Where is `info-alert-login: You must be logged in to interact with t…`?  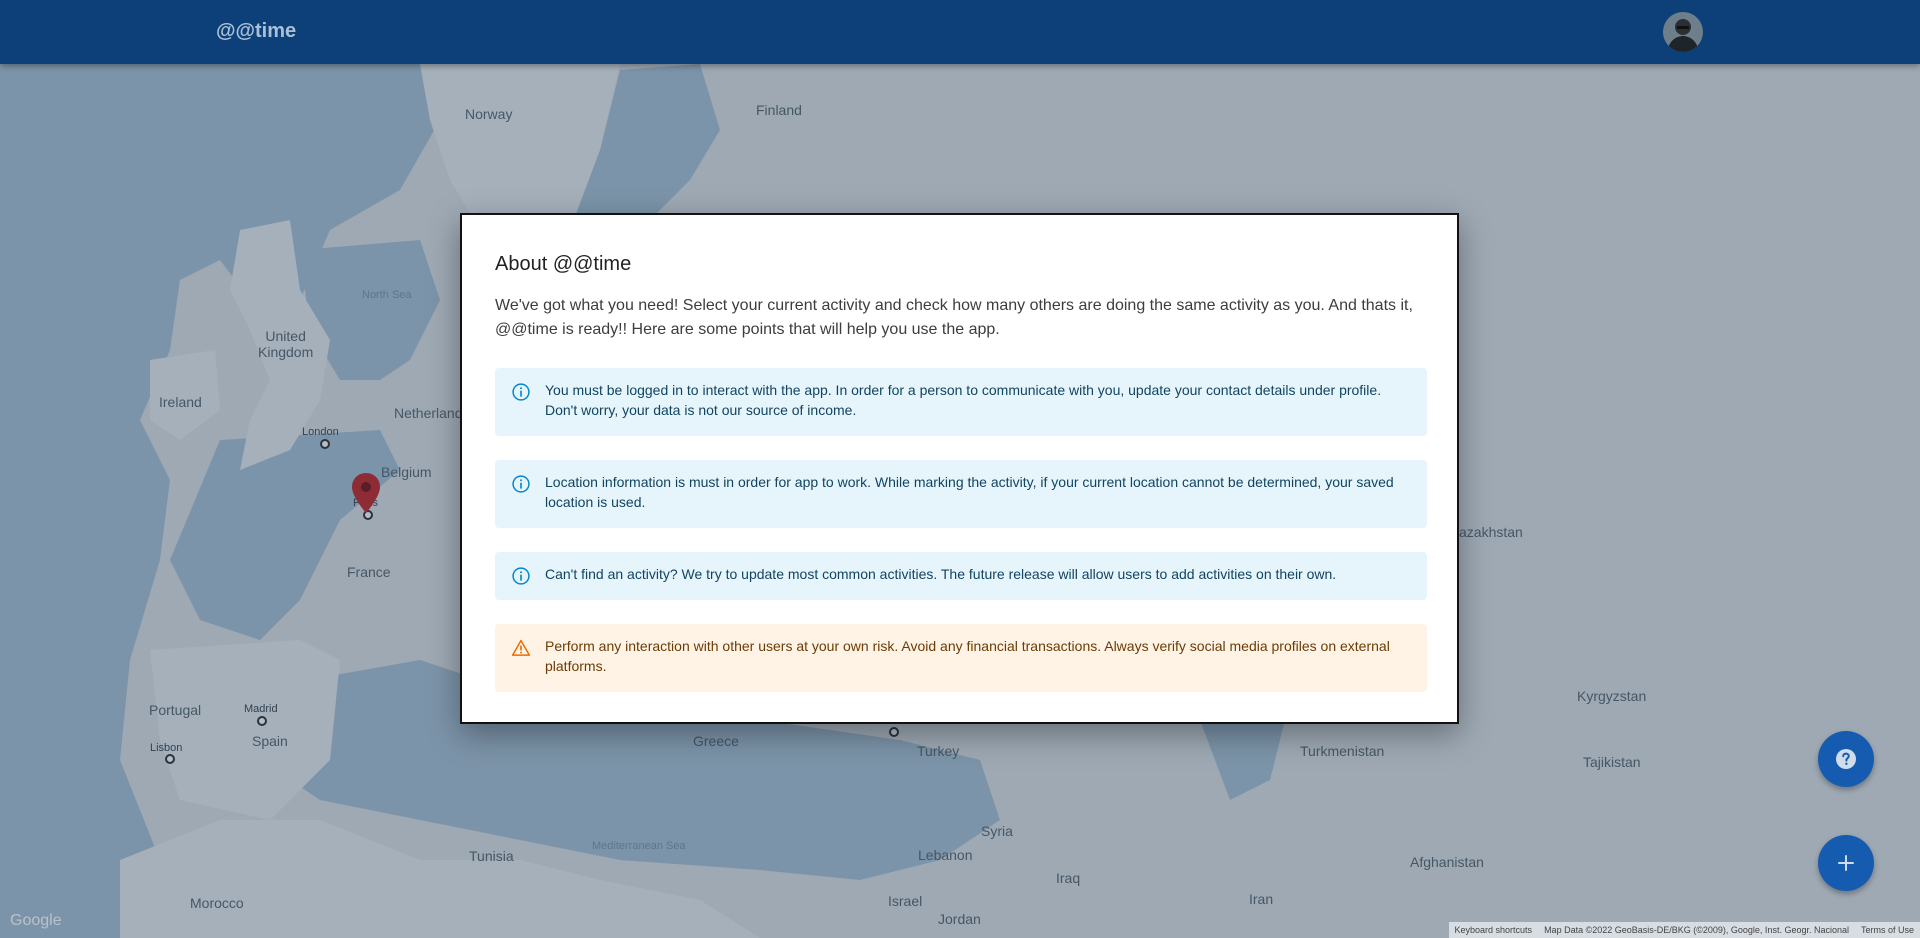
info-alert-login: You must be logged in to interact with t… is located at coordinates (961, 402).